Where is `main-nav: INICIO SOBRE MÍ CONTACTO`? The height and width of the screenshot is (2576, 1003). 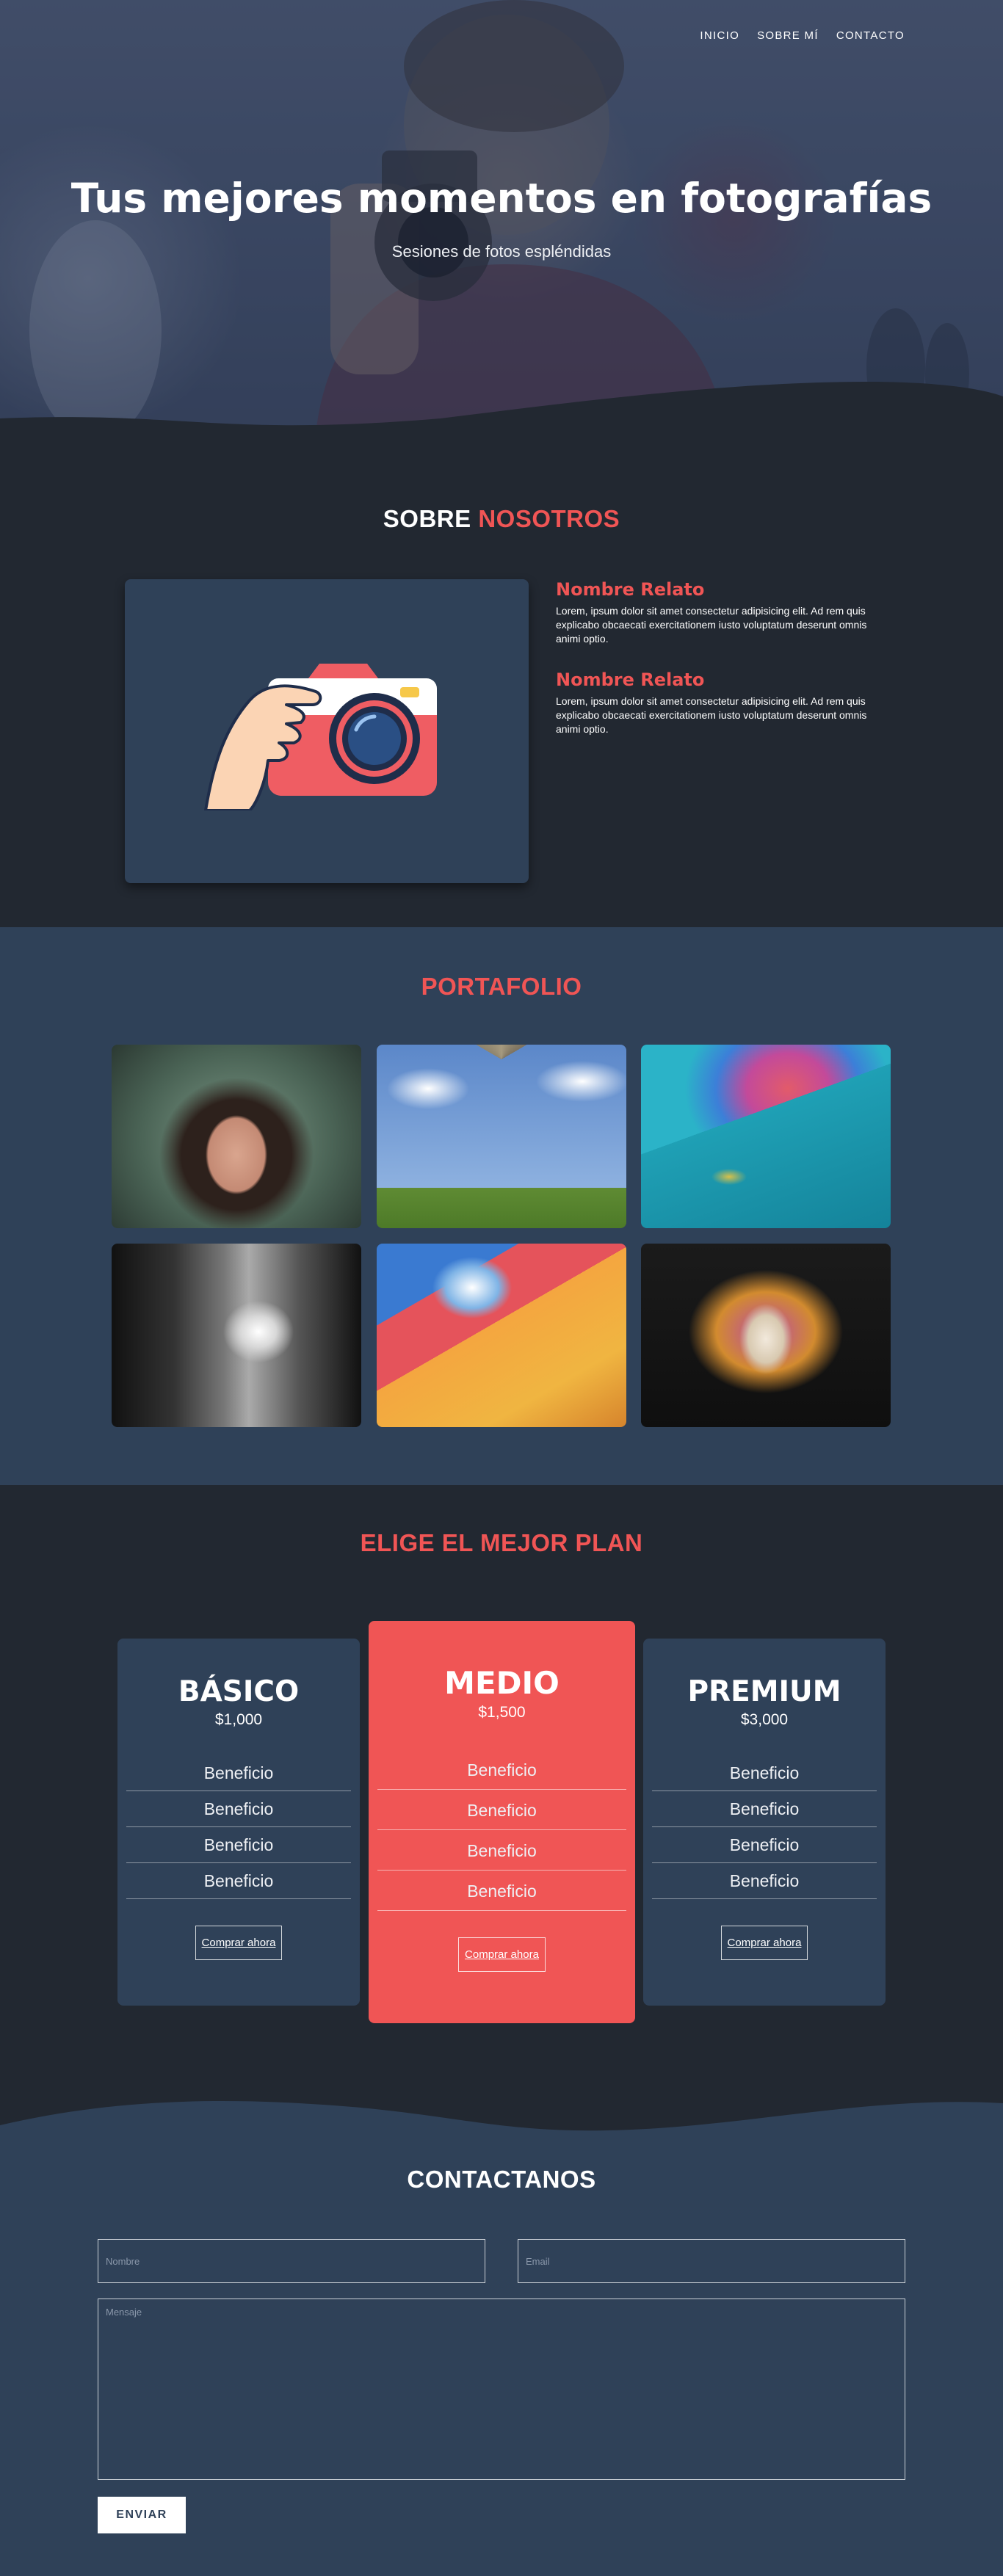 main-nav: INICIO SOBRE MÍ CONTACTO is located at coordinates (802, 35).